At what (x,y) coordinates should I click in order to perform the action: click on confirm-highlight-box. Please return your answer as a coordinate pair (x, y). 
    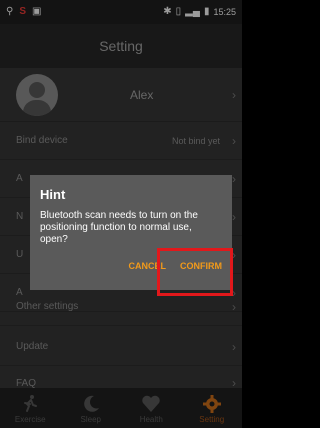
    Looking at the image, I should click on (195, 272).